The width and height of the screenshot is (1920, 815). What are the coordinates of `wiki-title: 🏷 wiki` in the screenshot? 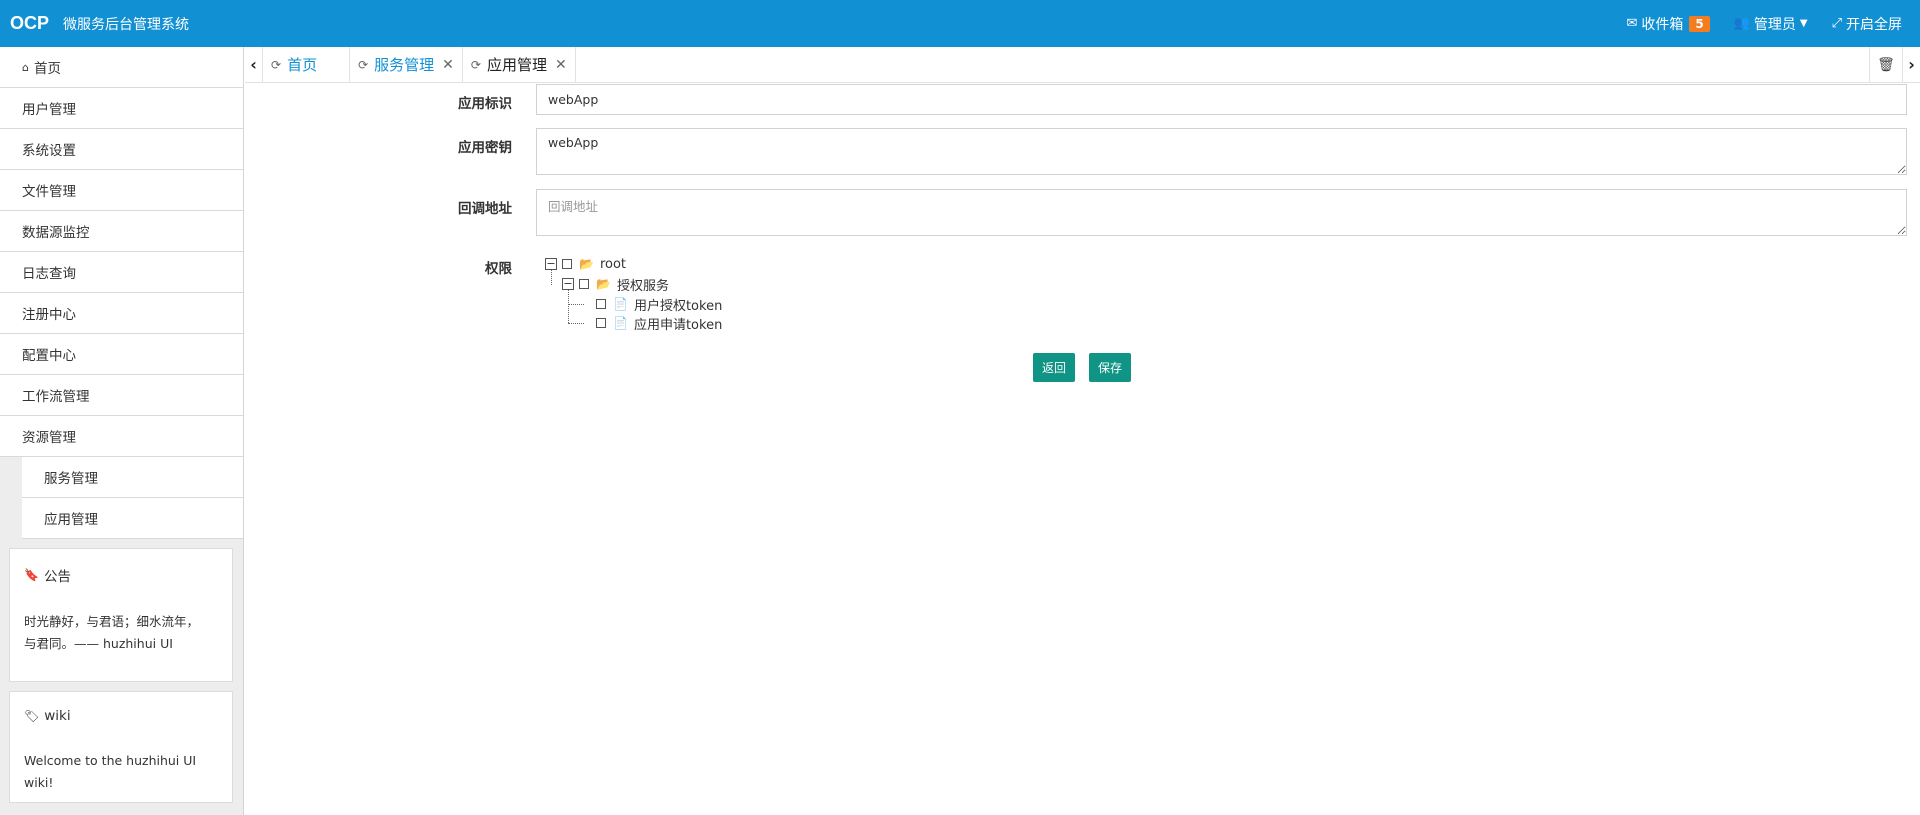 It's located at (121, 716).